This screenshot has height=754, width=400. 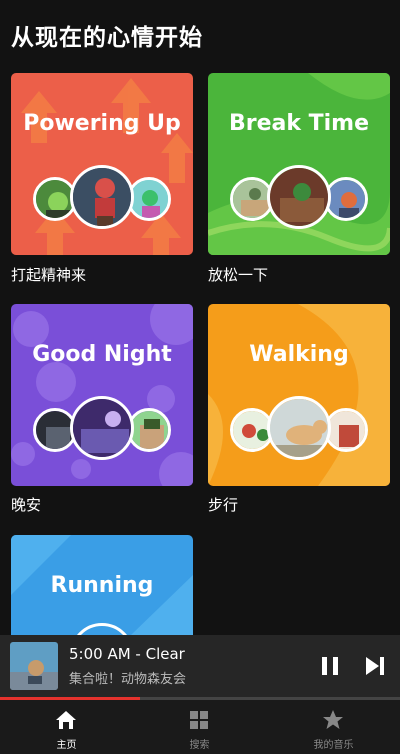 I want to click on pause-button, so click(x=330, y=666).